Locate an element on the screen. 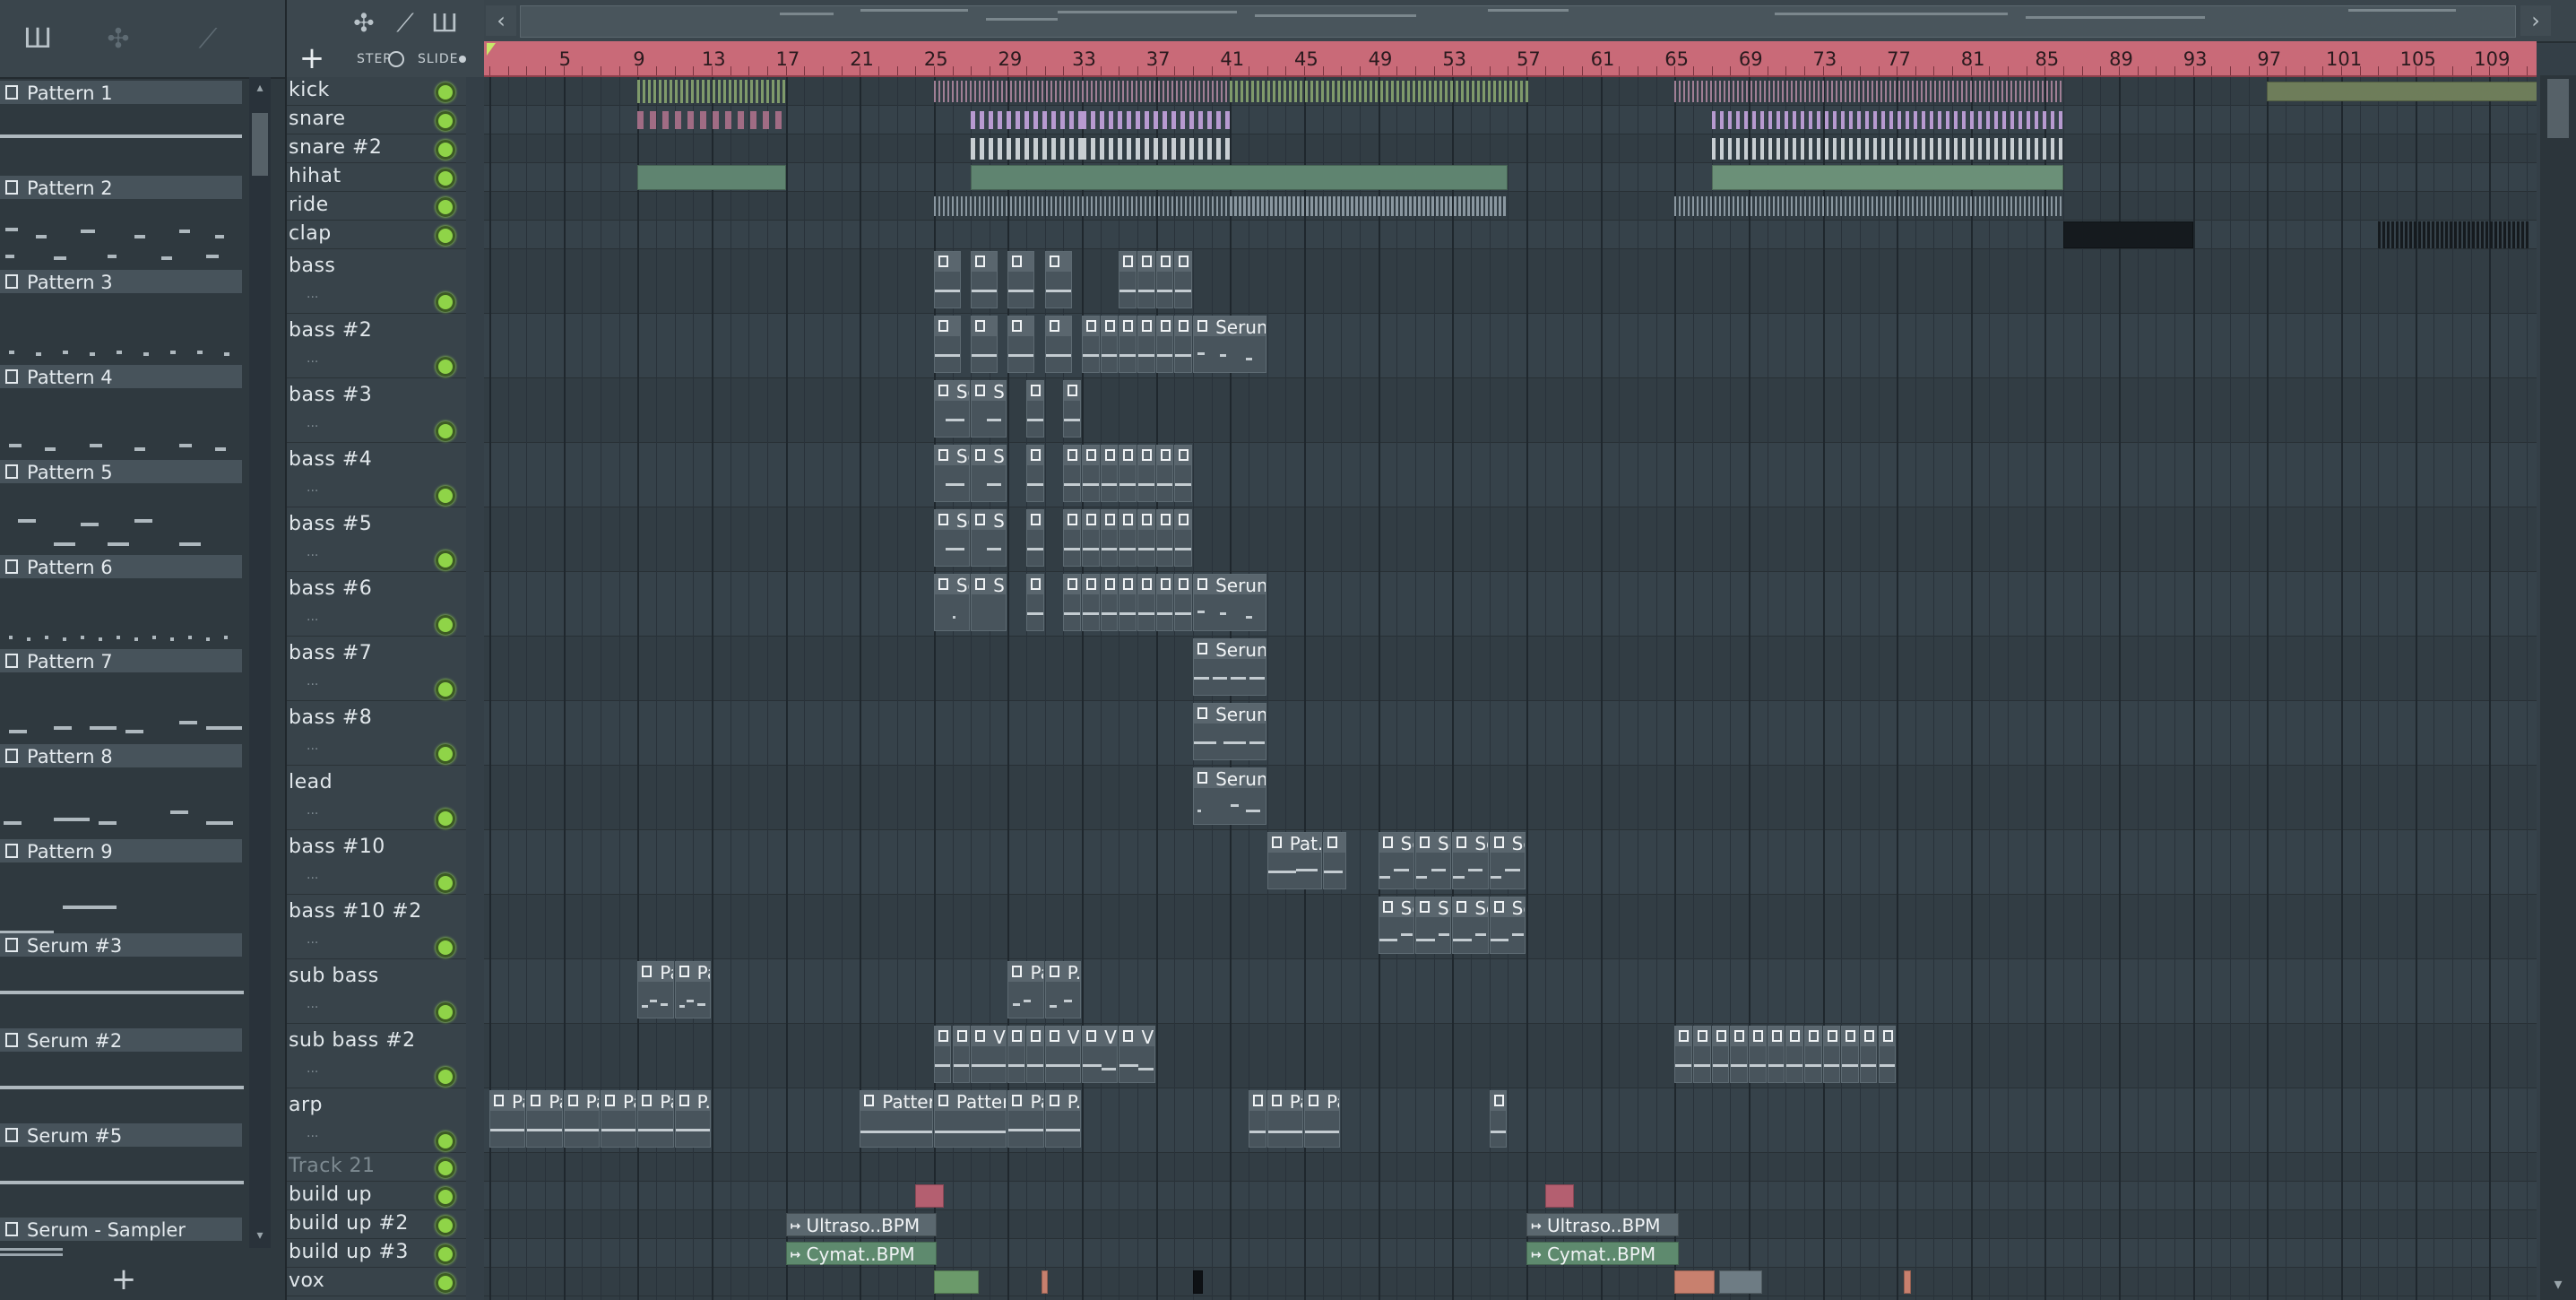 Image resolution: width=2576 pixels, height=1300 pixels. clip-header: Serum (..m #10 is located at coordinates (1230, 779).